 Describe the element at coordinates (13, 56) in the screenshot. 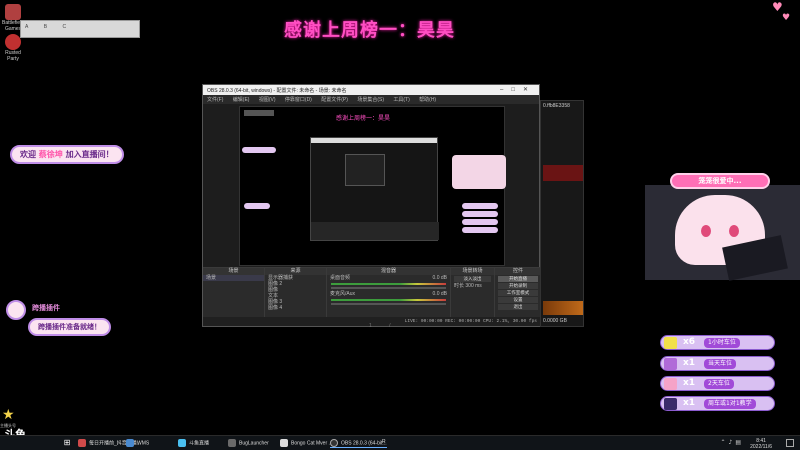

I see `desktop-icon-label: Rusted Party` at that location.